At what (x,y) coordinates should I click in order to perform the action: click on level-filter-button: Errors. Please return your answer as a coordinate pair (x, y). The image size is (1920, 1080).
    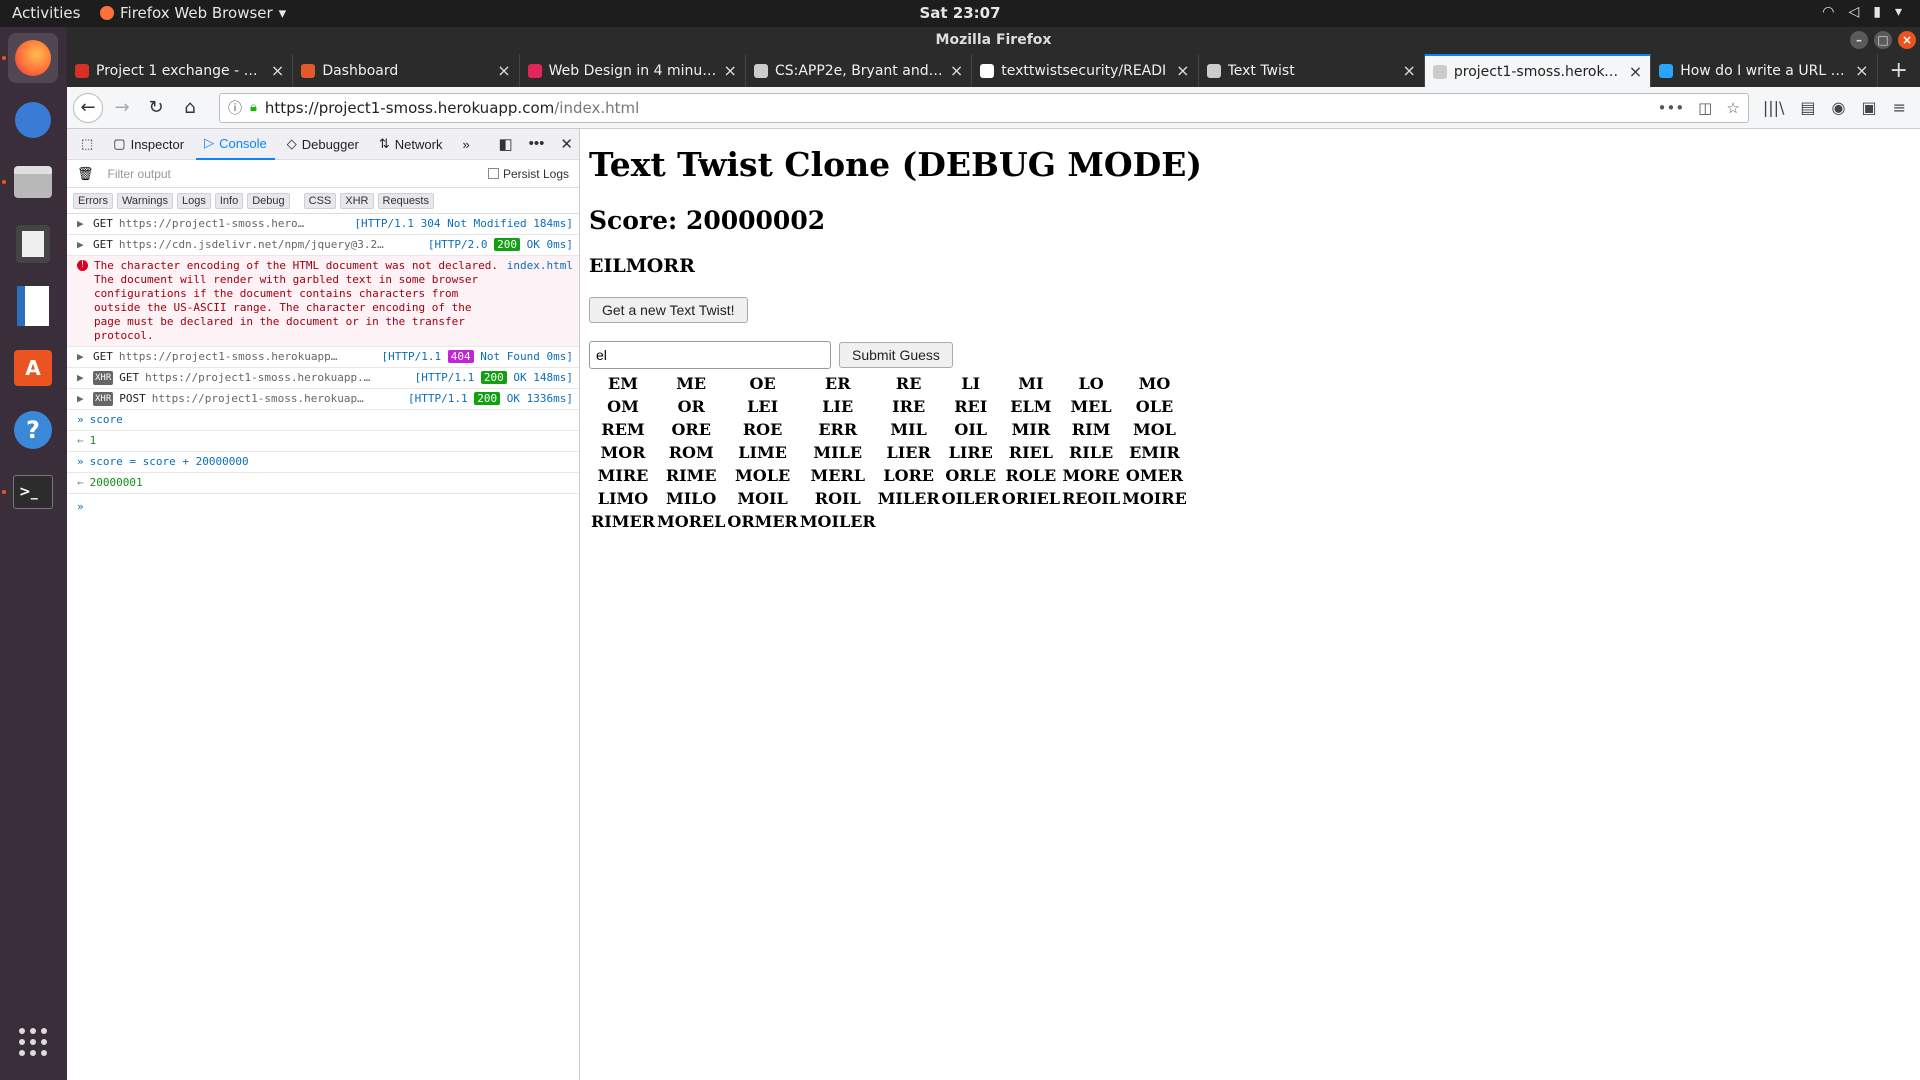
    Looking at the image, I should click on (93, 200).